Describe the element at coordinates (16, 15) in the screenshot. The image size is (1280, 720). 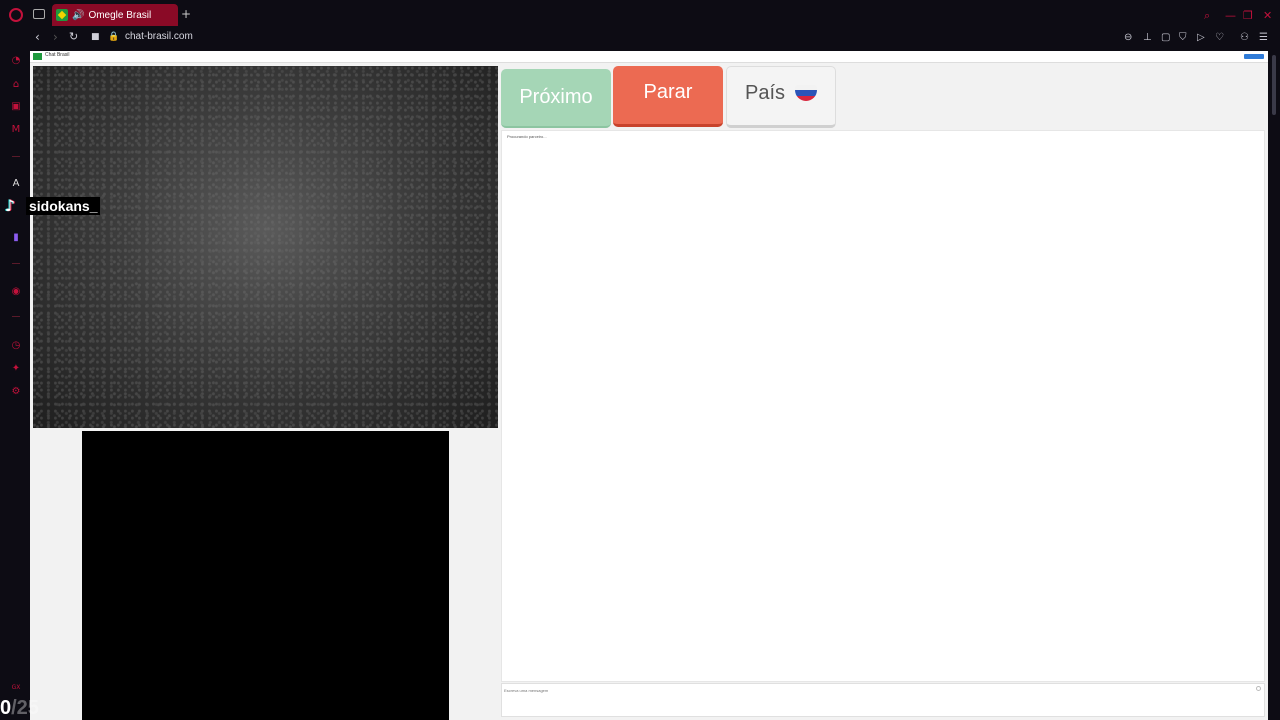
I see `opera-logo-icon` at that location.